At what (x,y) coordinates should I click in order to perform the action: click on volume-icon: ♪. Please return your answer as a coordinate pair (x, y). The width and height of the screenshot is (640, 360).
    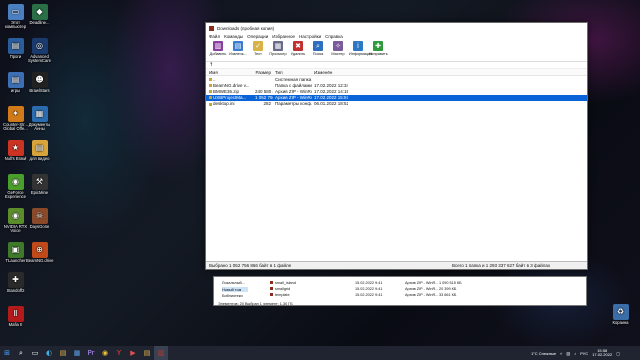
    Looking at the image, I should click on (575, 353).